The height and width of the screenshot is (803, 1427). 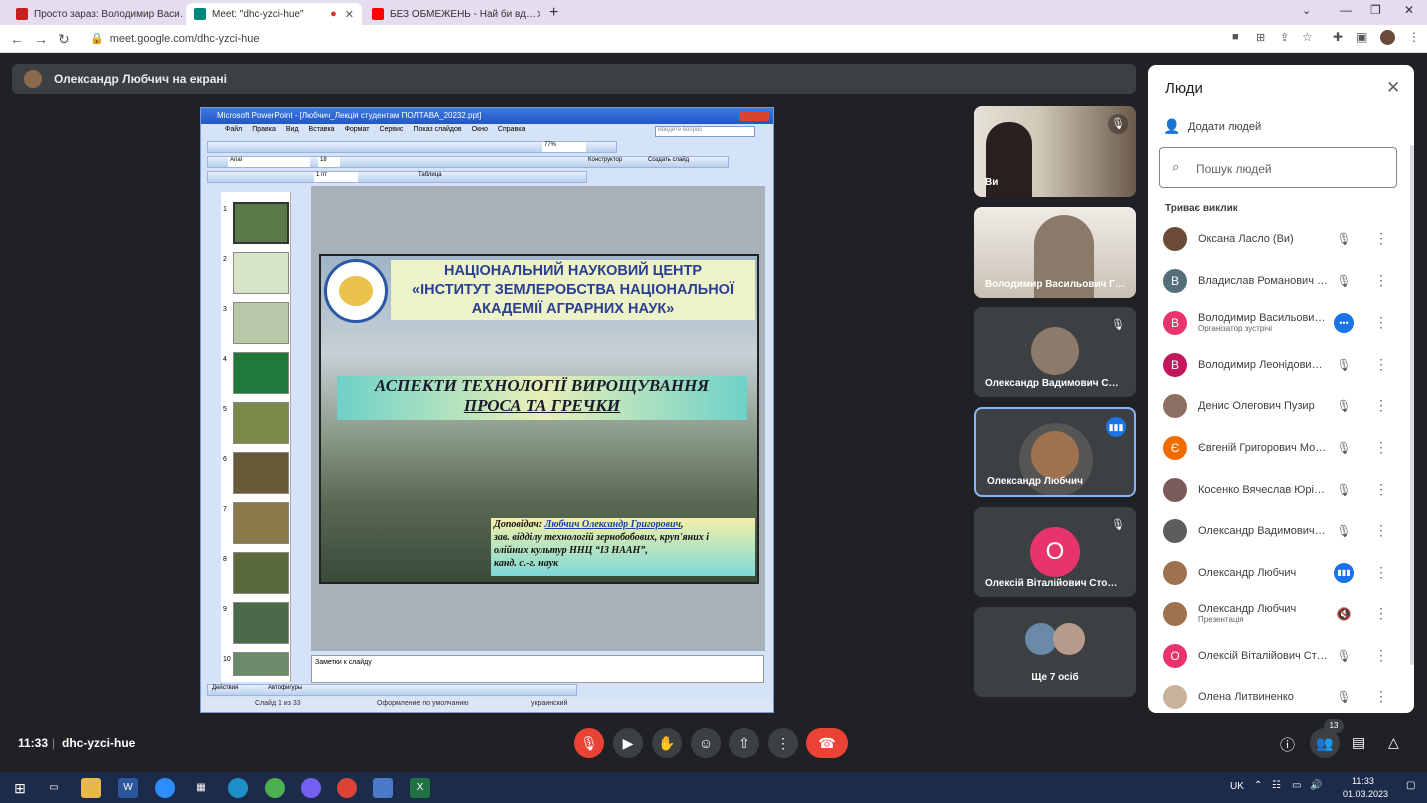 I want to click on constructor-button: Конструктор, so click(x=605, y=160).